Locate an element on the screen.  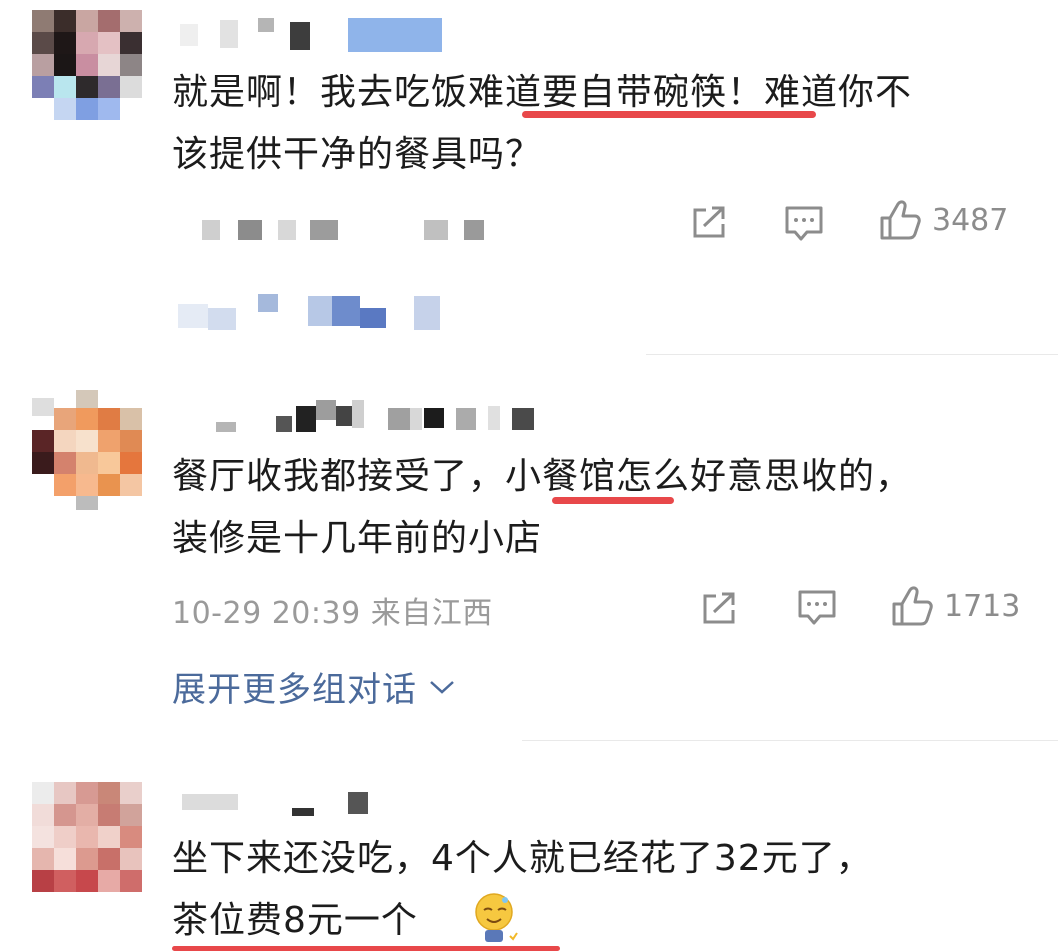
chevron-down-icon is located at coordinates (442, 687).